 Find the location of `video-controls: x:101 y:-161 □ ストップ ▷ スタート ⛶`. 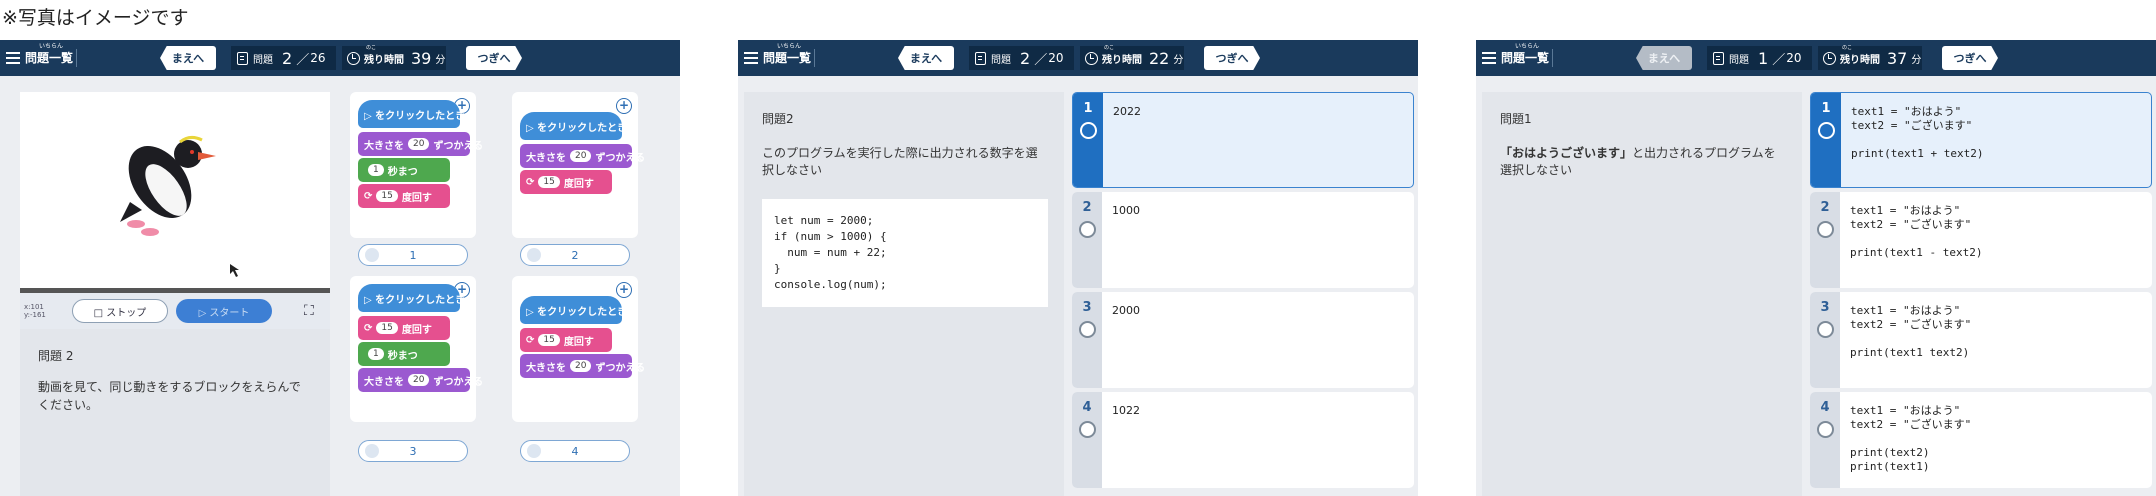

video-controls: x:101 y:-161 □ ストップ ▷ スタート ⛶ is located at coordinates (175, 311).